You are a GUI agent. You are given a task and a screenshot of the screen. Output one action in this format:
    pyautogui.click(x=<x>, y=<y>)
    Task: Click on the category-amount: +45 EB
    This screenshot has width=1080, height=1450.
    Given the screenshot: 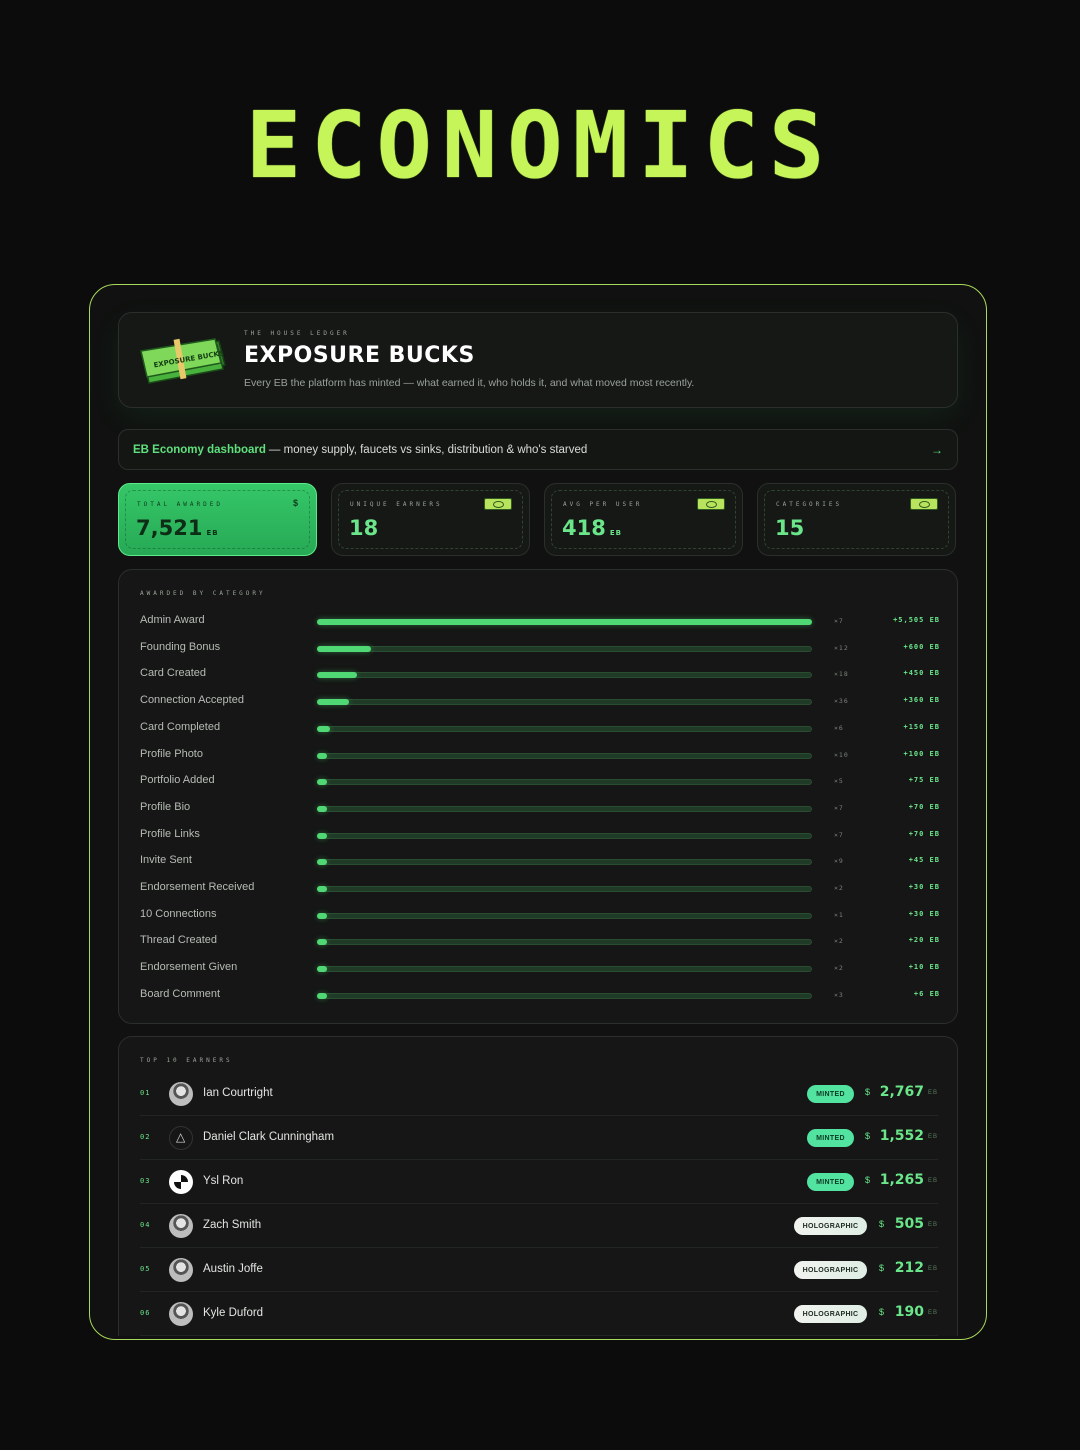 What is the action you would take?
    pyautogui.click(x=924, y=860)
    